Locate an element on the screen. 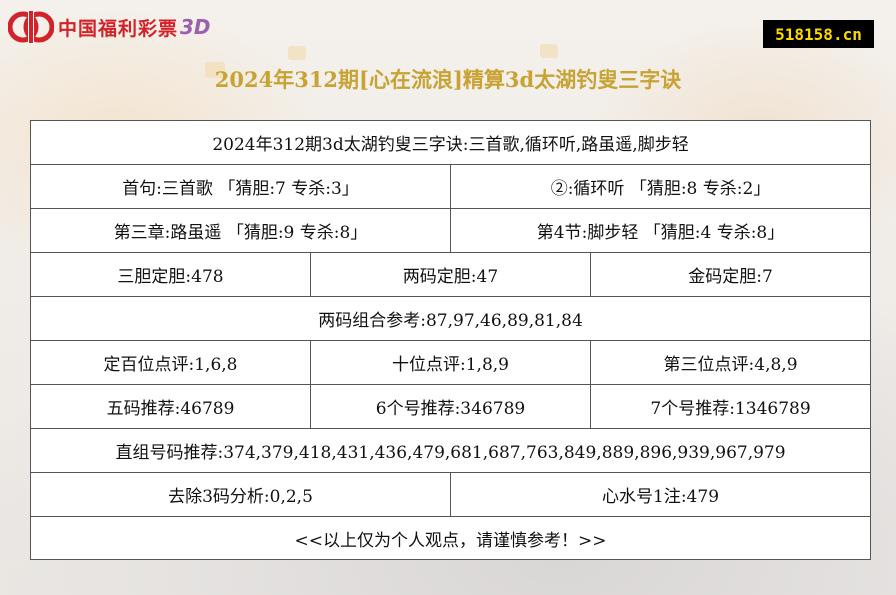 The width and height of the screenshot is (896, 595). table-row: 三胆定胆:478 两码定胆:47 金码定胆:7 is located at coordinates (451, 274).